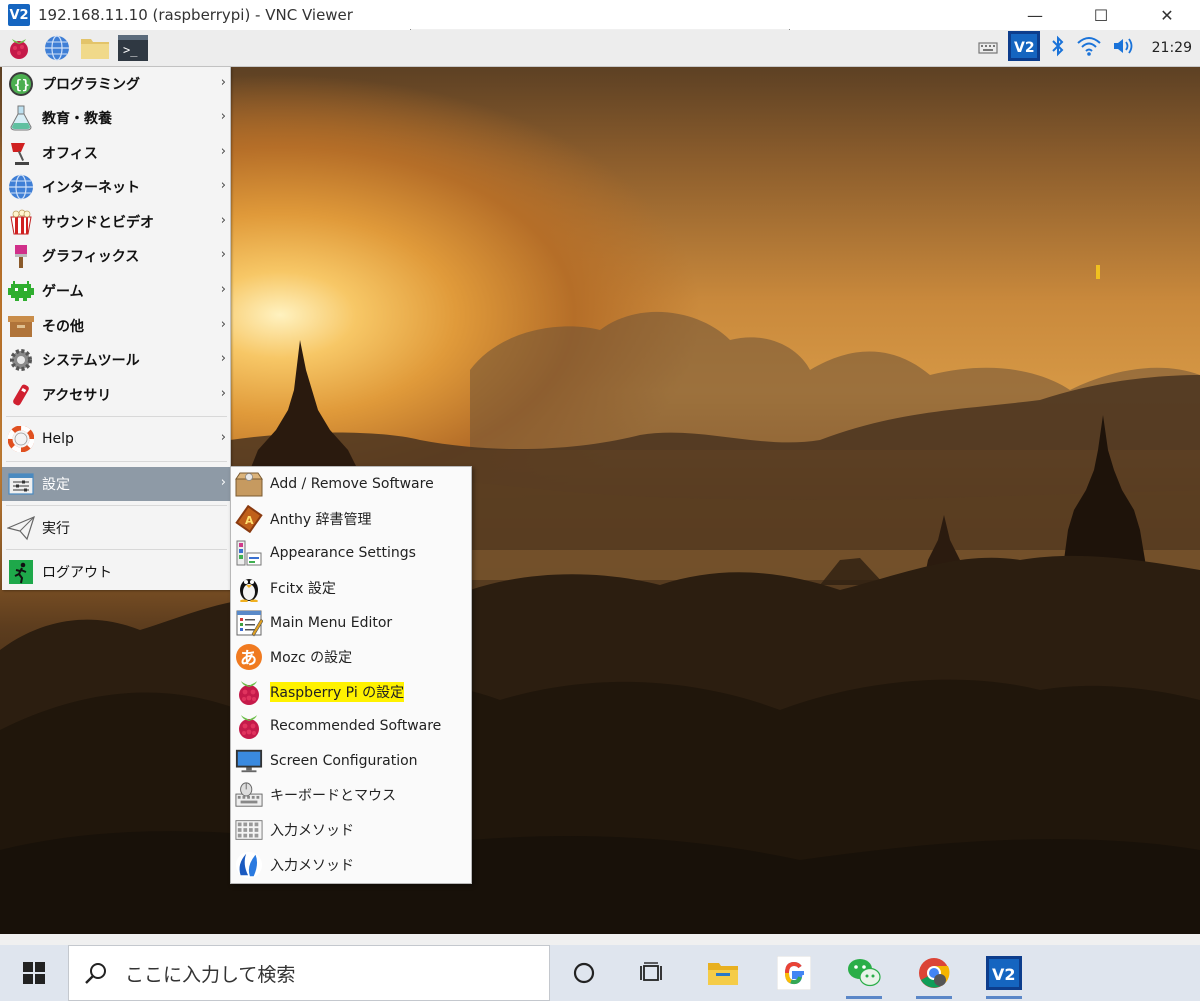 The height and width of the screenshot is (1001, 1200). Describe the element at coordinates (249, 623) in the screenshot. I see `menu-editor-icon` at that location.